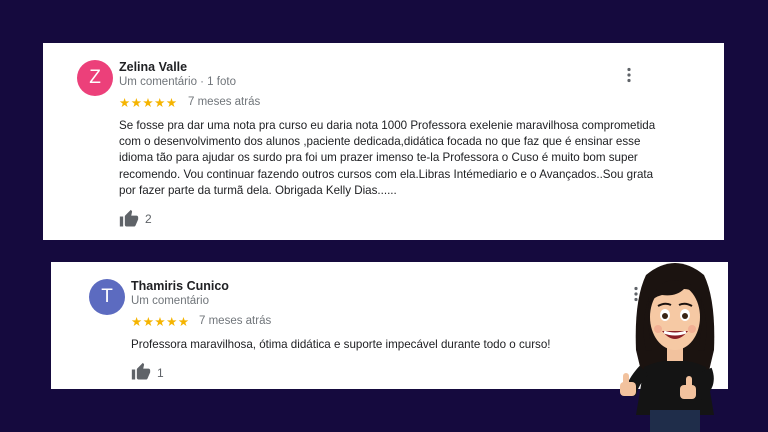 The image size is (768, 432). I want to click on cartoon-avatar-illustration, so click(667, 347).